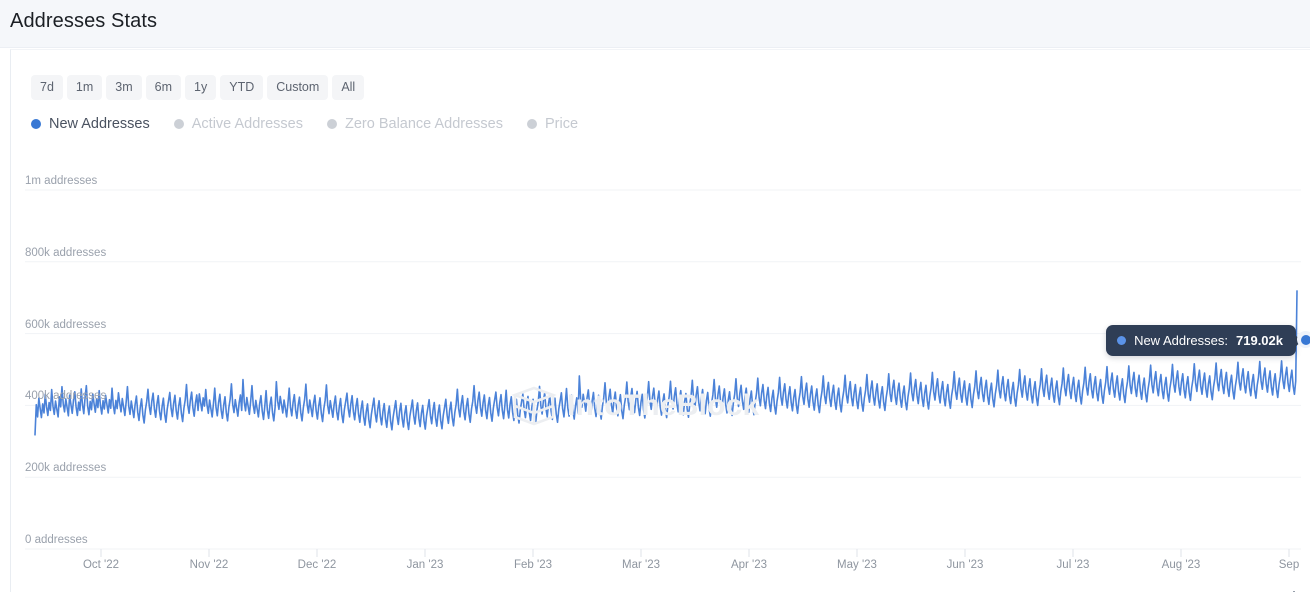  Describe the element at coordinates (655, 24) in the screenshot. I see `page-header-band: Addresses Stats` at that location.